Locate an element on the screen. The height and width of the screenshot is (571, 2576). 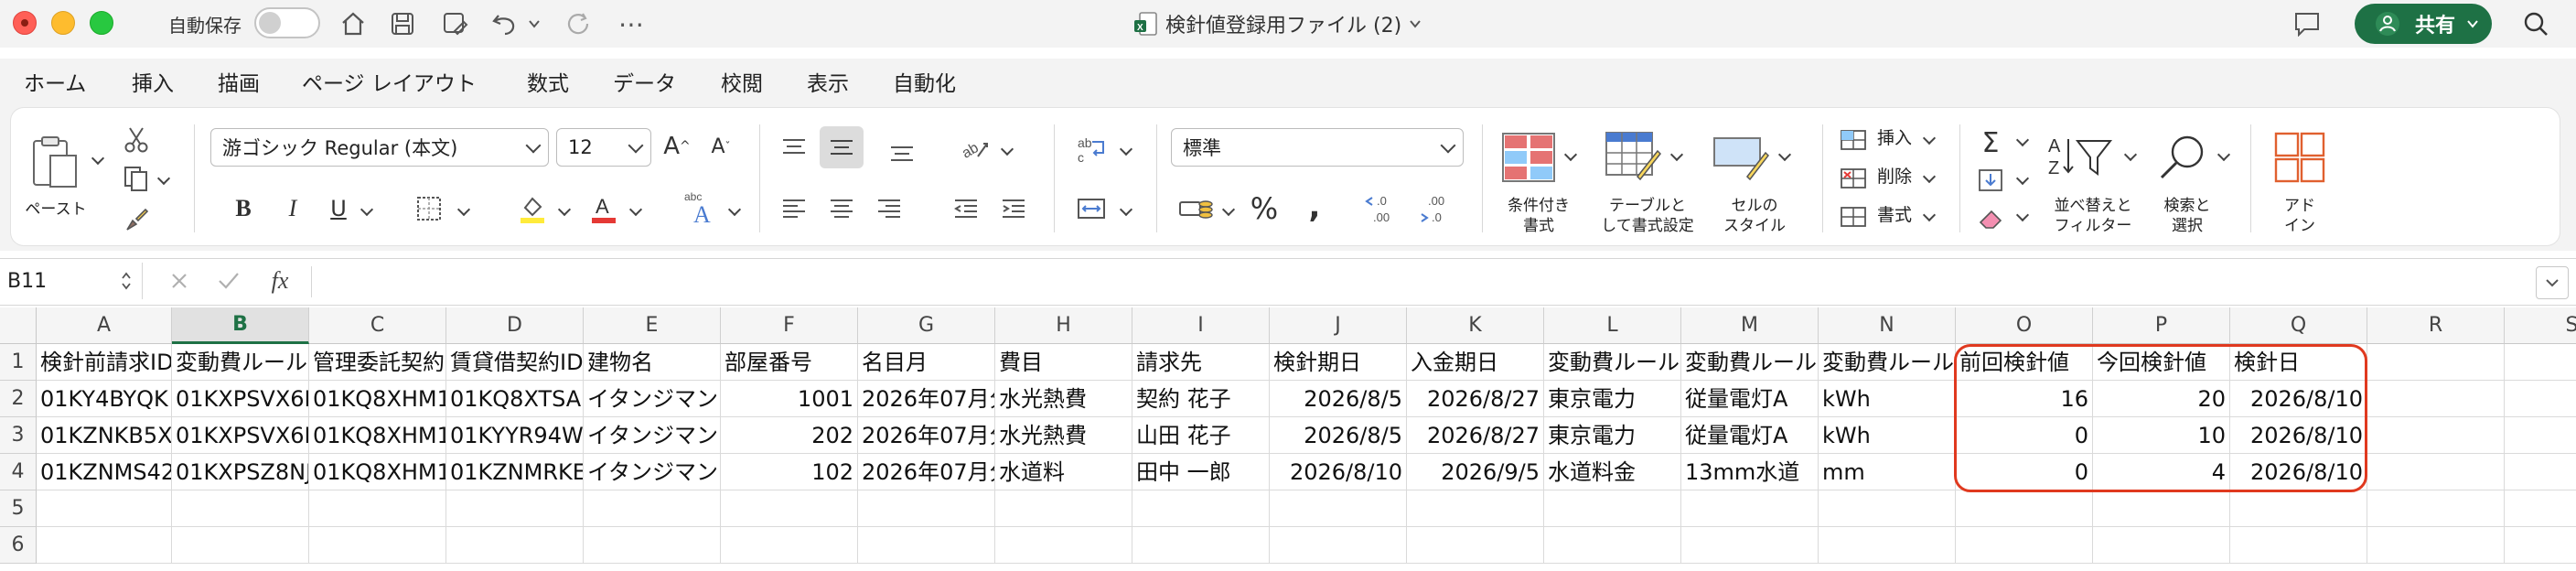
format-cells-icon is located at coordinates (1854, 217).